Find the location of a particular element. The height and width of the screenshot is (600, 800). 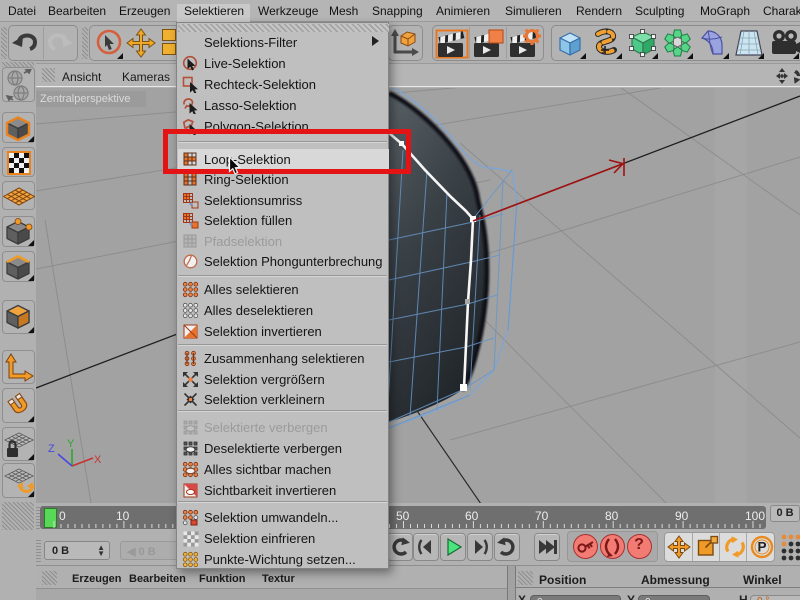

svg-text: Z is located at coordinates (51, 449).